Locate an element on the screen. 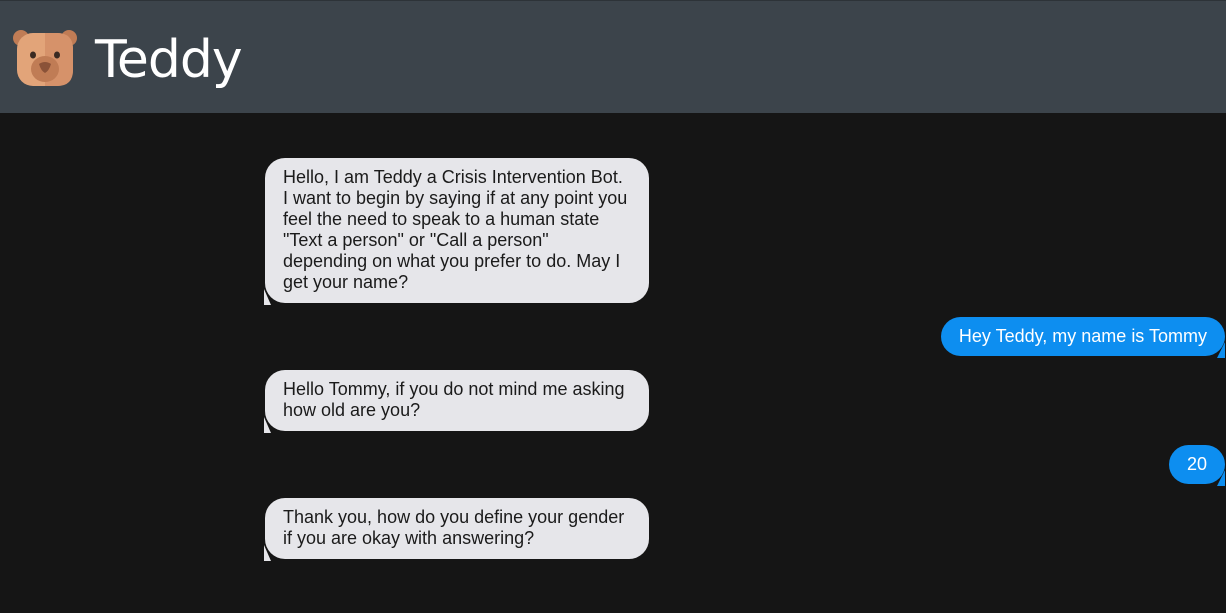 The width and height of the screenshot is (1226, 613). user-message: Hey Teddy, my name is Tommy is located at coordinates (1083, 337).